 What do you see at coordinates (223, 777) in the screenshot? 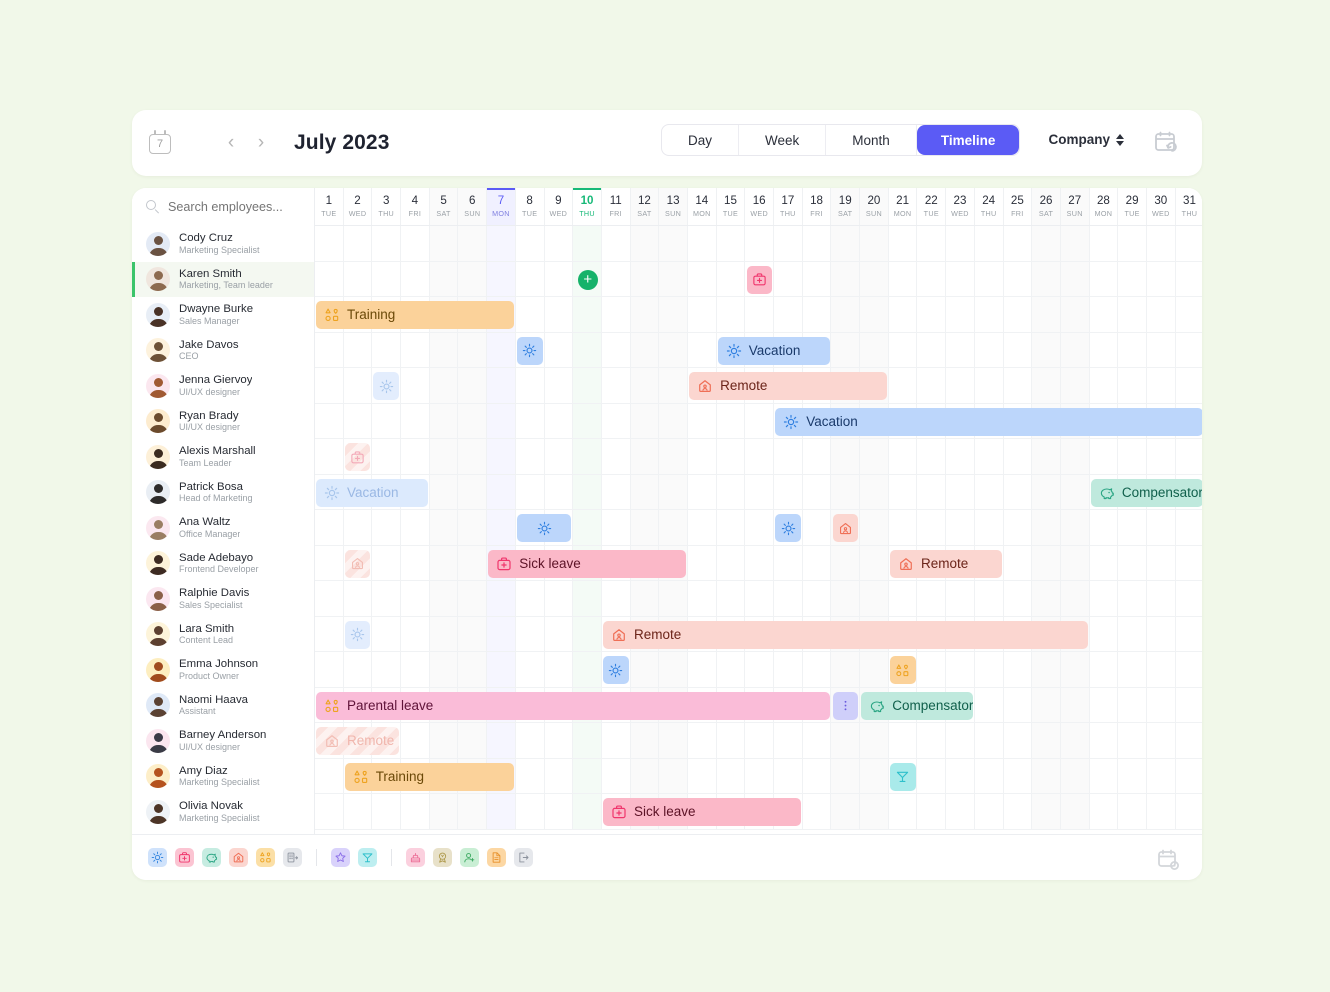
I see `employee-row: Amy Diaz Marketing Specialist` at bounding box center [223, 777].